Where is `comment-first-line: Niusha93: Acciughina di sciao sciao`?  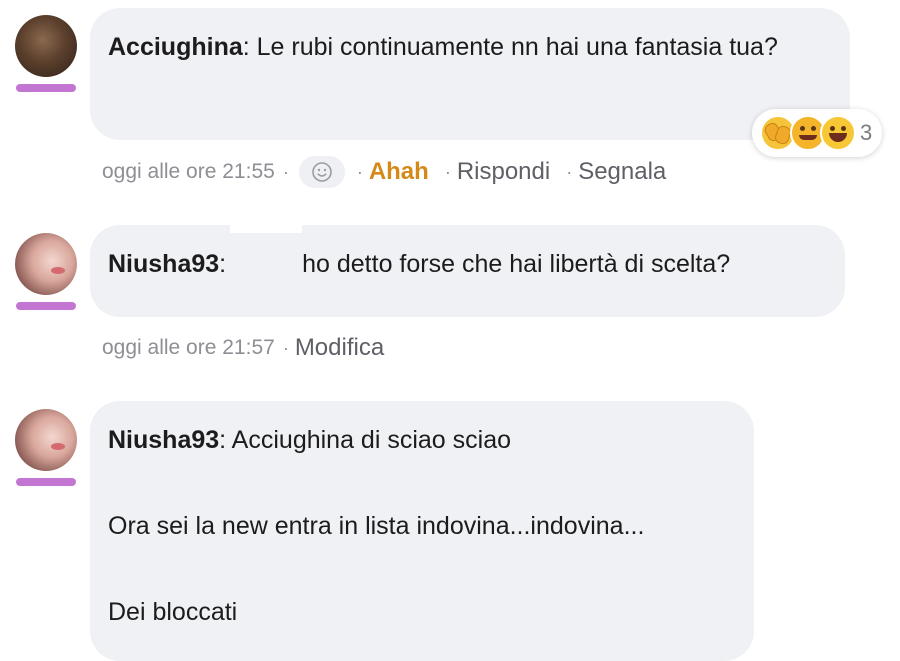 comment-first-line: Niusha93: Acciughina di sciao sciao is located at coordinates (422, 440).